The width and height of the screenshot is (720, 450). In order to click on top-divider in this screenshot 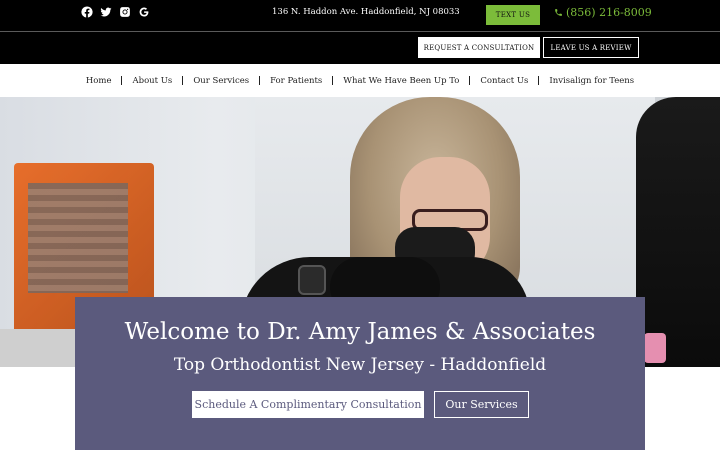, I will do `click(360, 31)`.